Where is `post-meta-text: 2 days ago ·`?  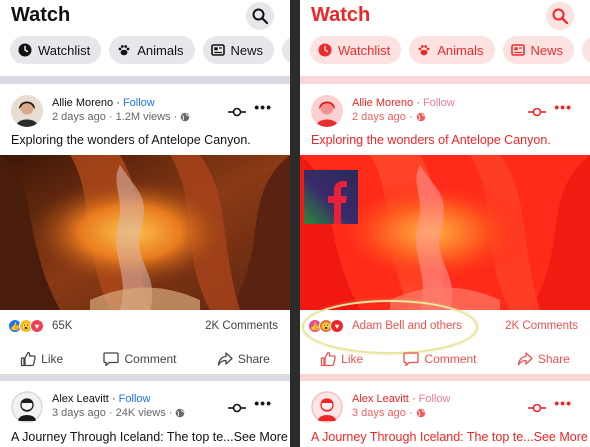 post-meta-text: 2 days ago · is located at coordinates (382, 117).